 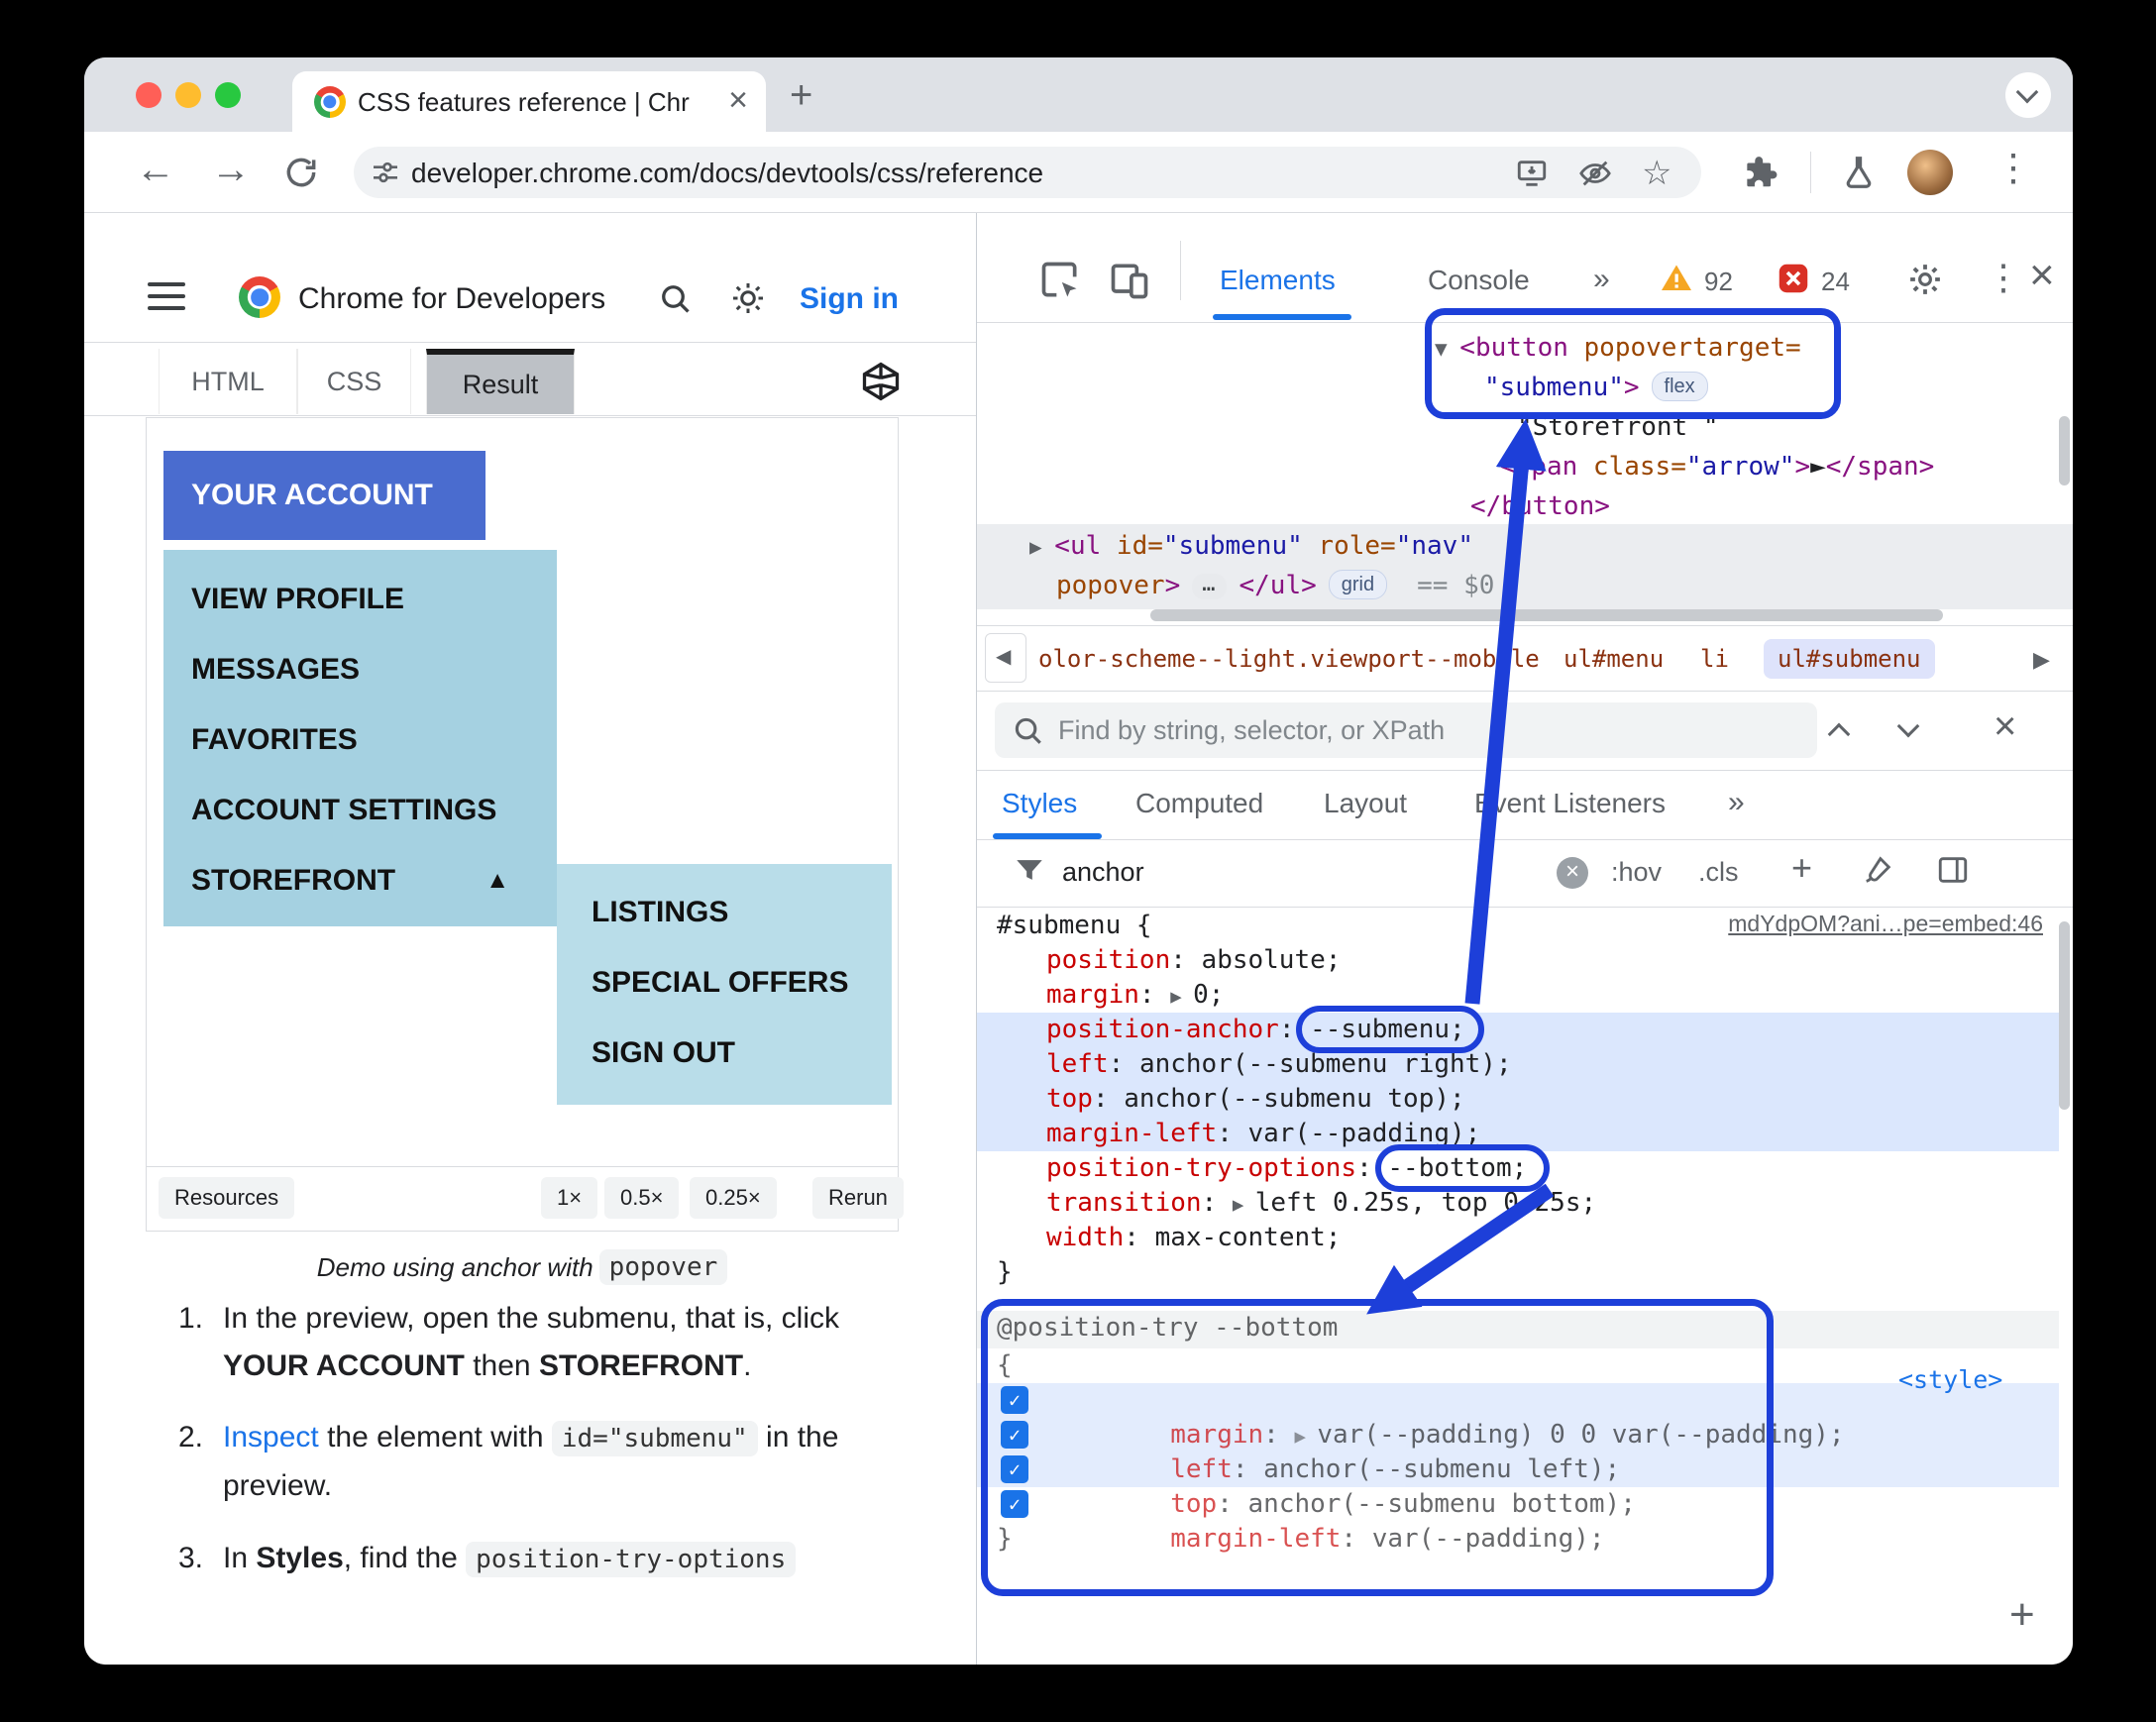 What do you see at coordinates (1518, 926) in the screenshot?
I see `css-selector-line: #submenu {` at bounding box center [1518, 926].